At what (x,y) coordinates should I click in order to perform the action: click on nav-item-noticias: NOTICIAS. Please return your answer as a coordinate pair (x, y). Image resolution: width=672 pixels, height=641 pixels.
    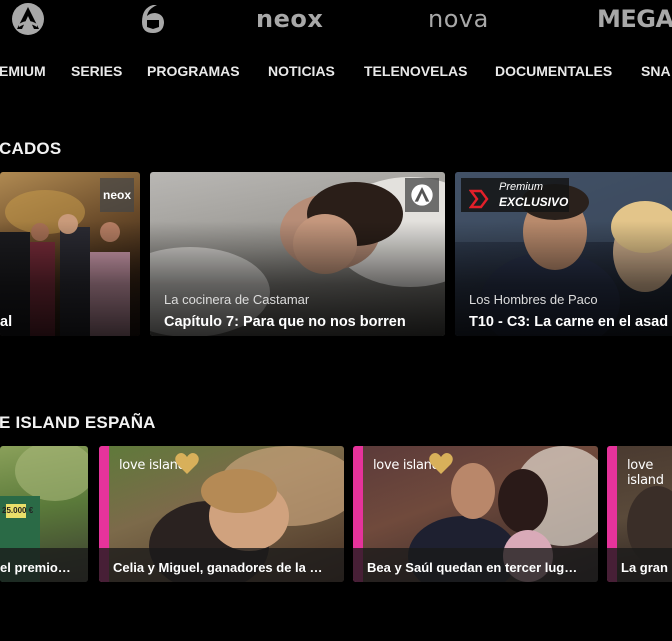
    Looking at the image, I should click on (301, 71).